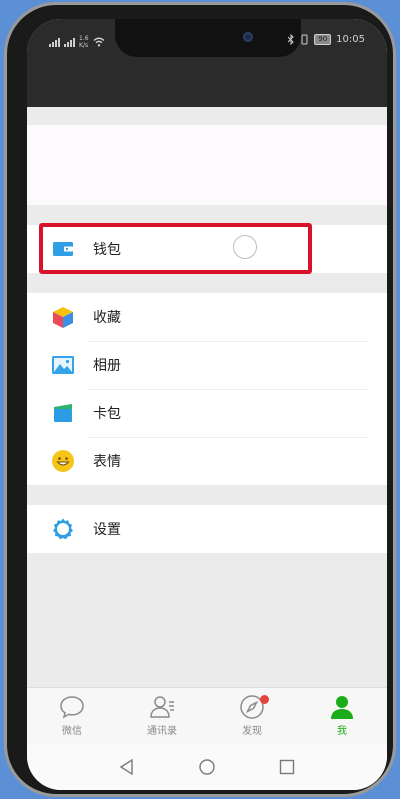  Describe the element at coordinates (252, 731) in the screenshot. I see `tab-label: 发现` at that location.